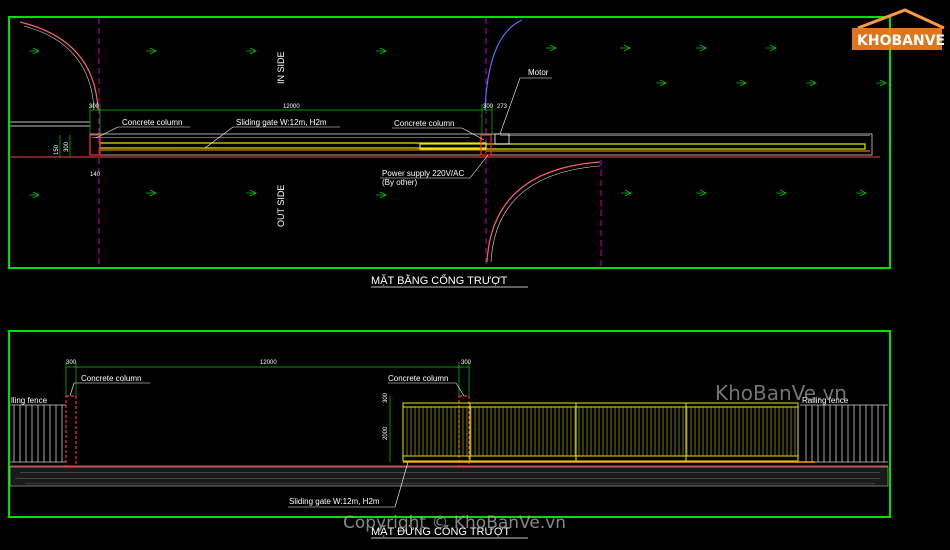 This screenshot has width=950, height=550. I want to click on gate-bars, so click(601, 431).